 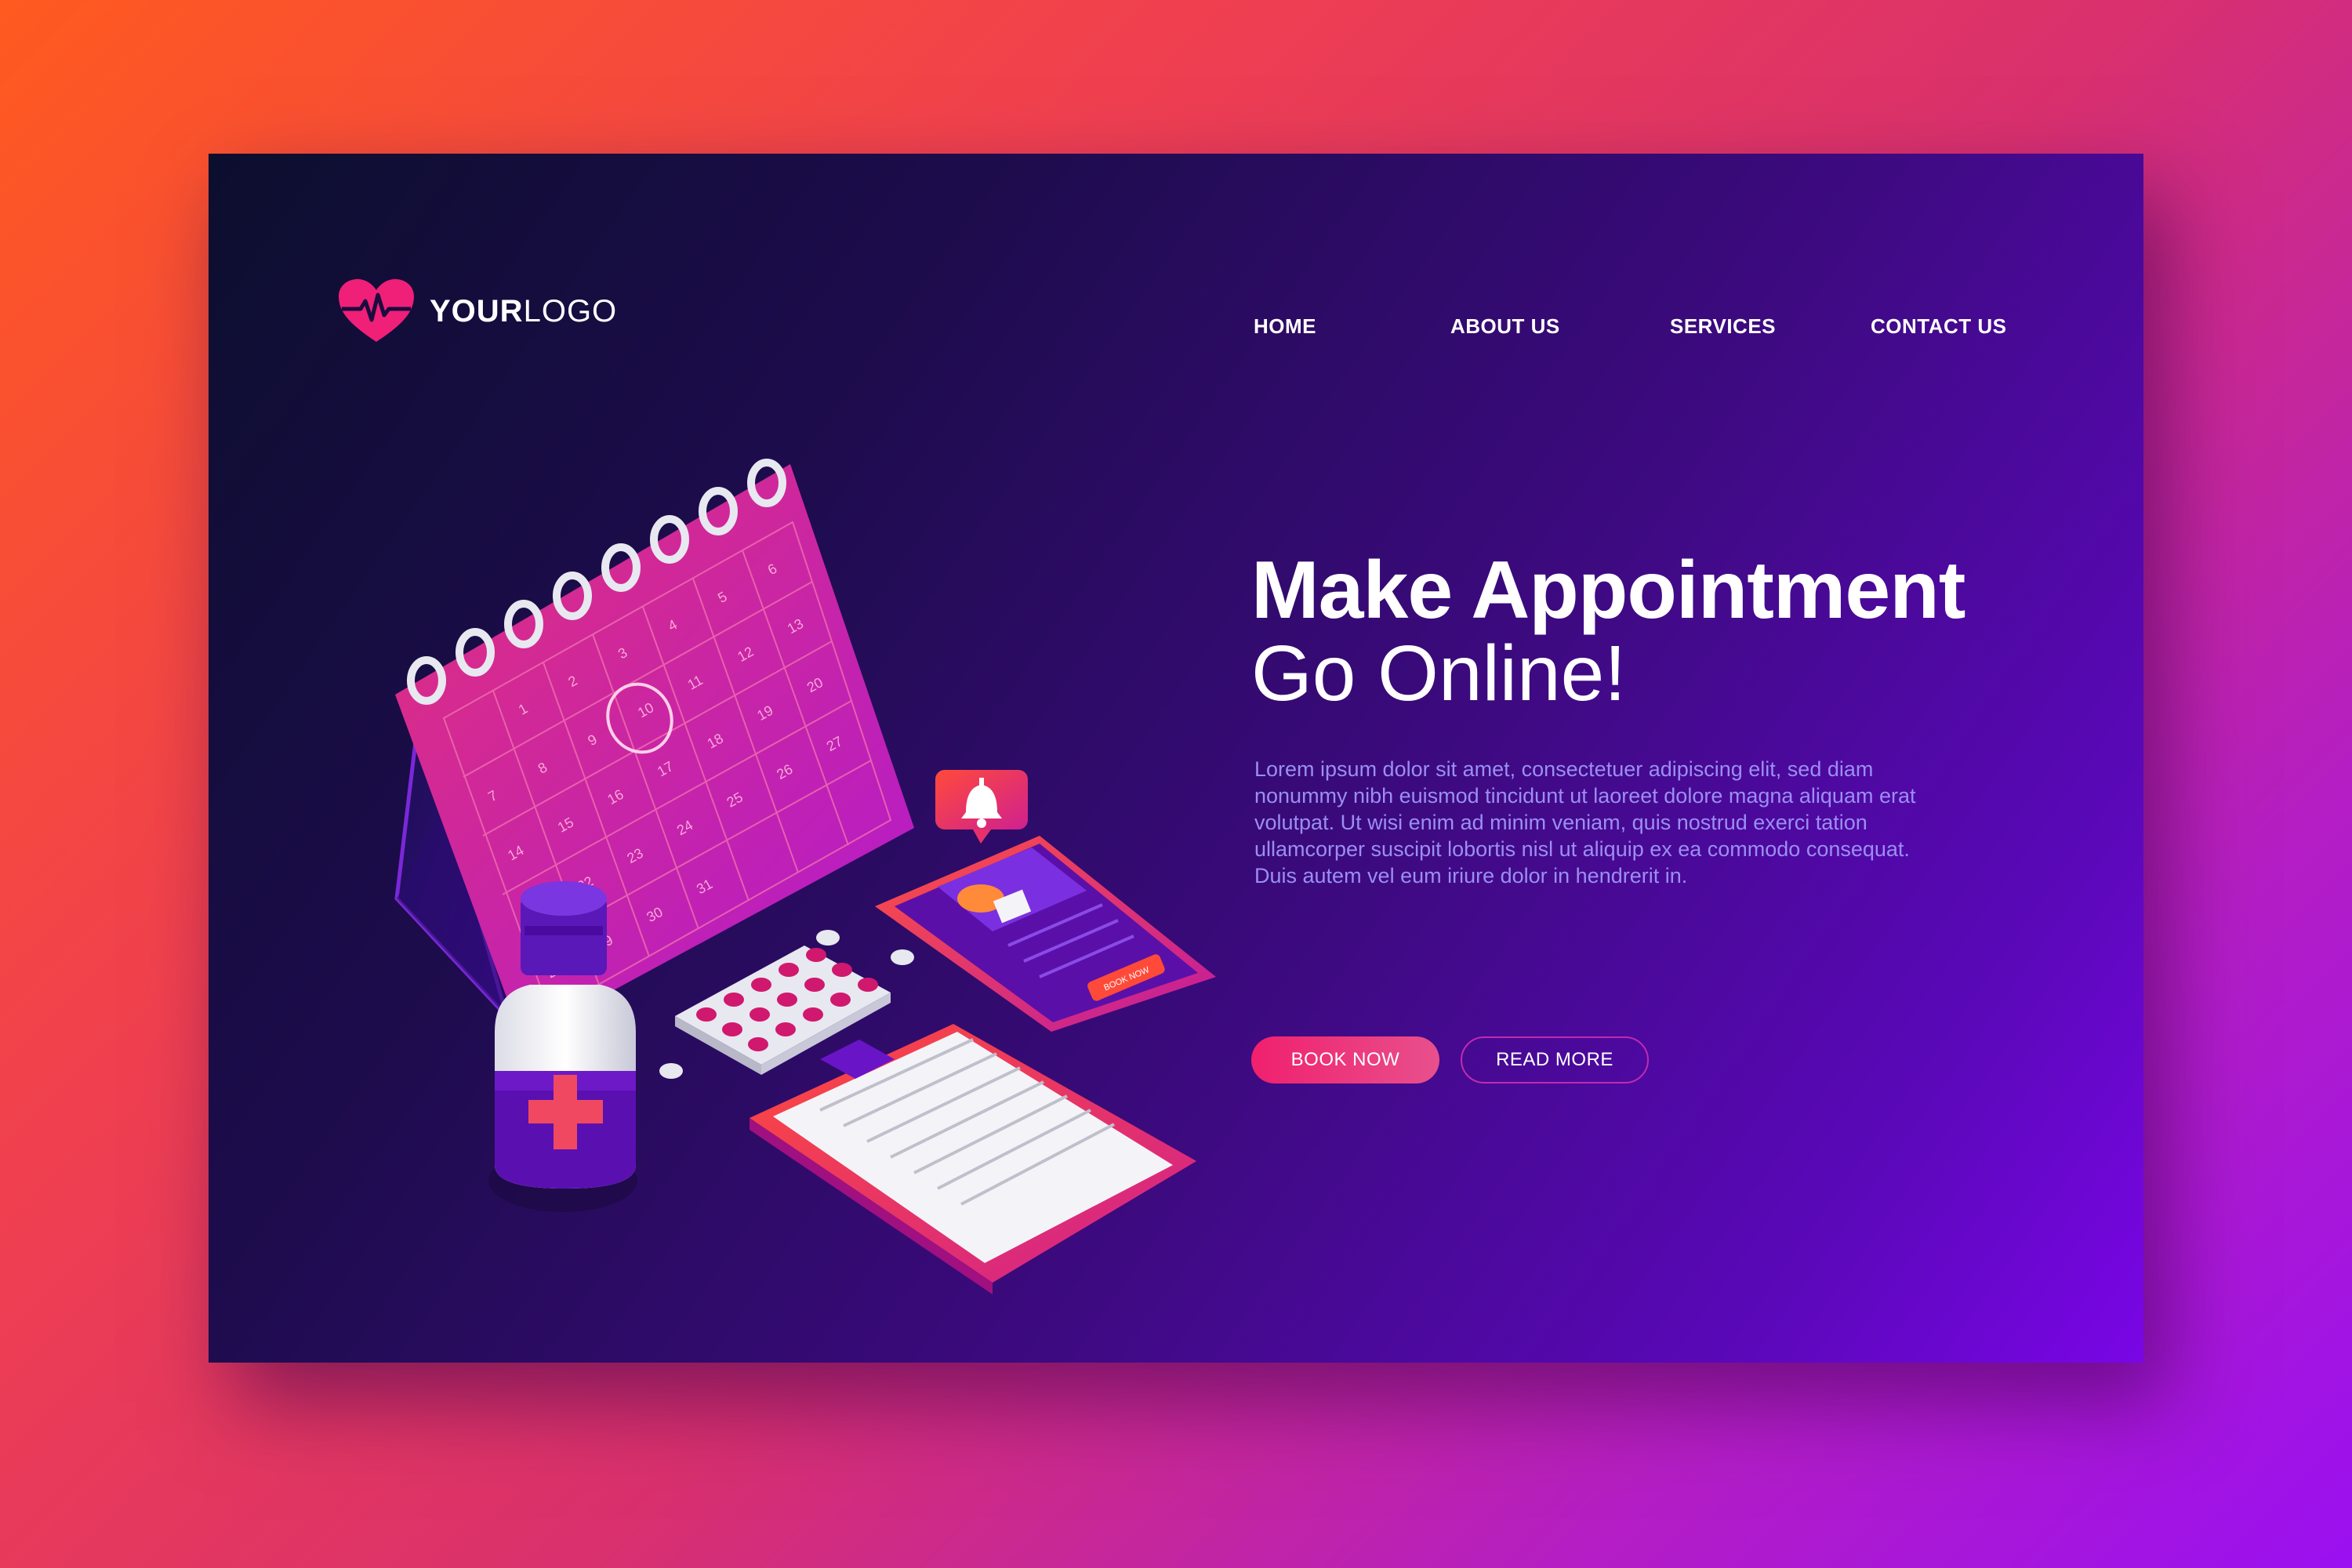 I want to click on main-nav: HOME ABOUT US SERVICES CONTACT US, so click(x=1176, y=330).